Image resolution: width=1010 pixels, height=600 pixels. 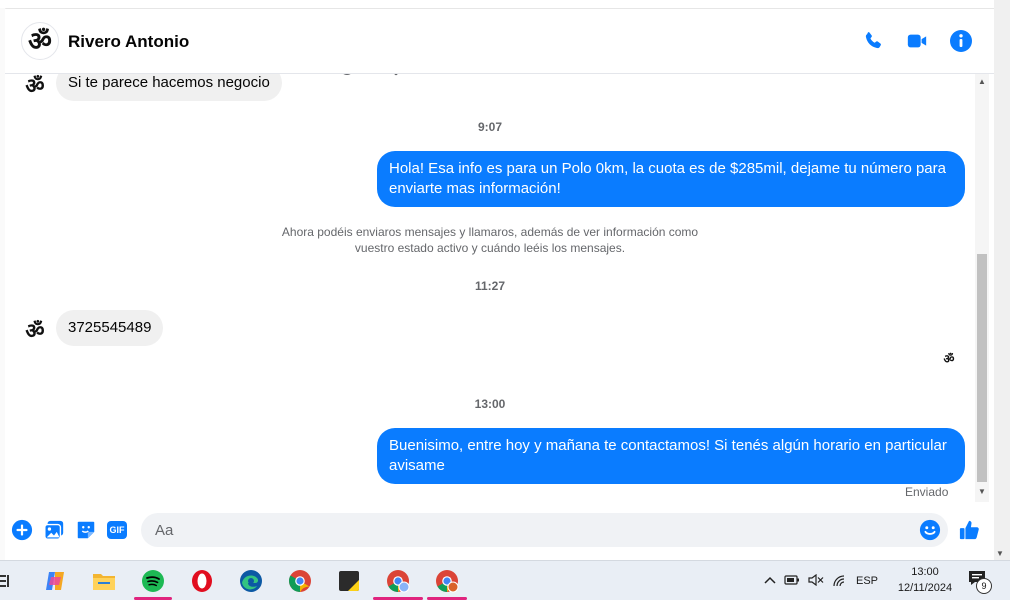 What do you see at coordinates (490, 127) in the screenshot?
I see `timestamp: 9:07` at bounding box center [490, 127].